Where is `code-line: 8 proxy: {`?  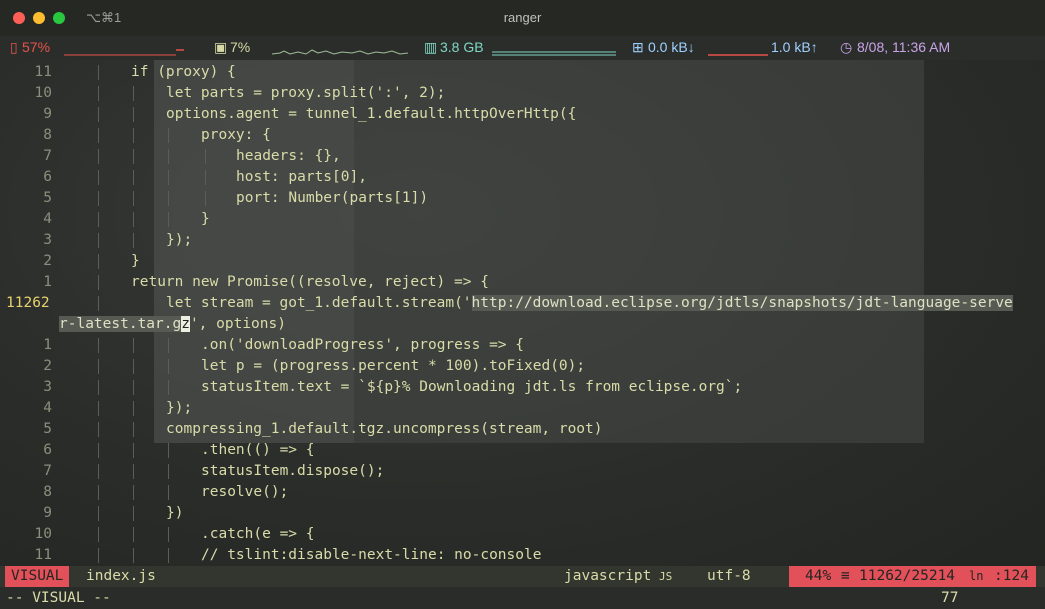 code-line: 8 proxy: { is located at coordinates (522, 135).